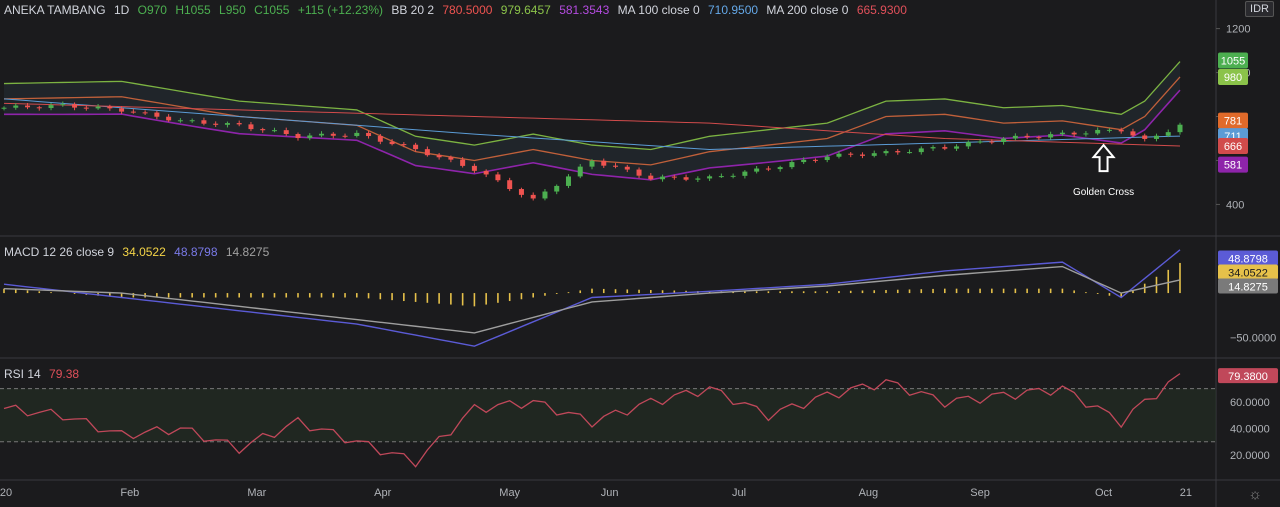  I want to click on time-tick-label: Jun, so click(610, 493).